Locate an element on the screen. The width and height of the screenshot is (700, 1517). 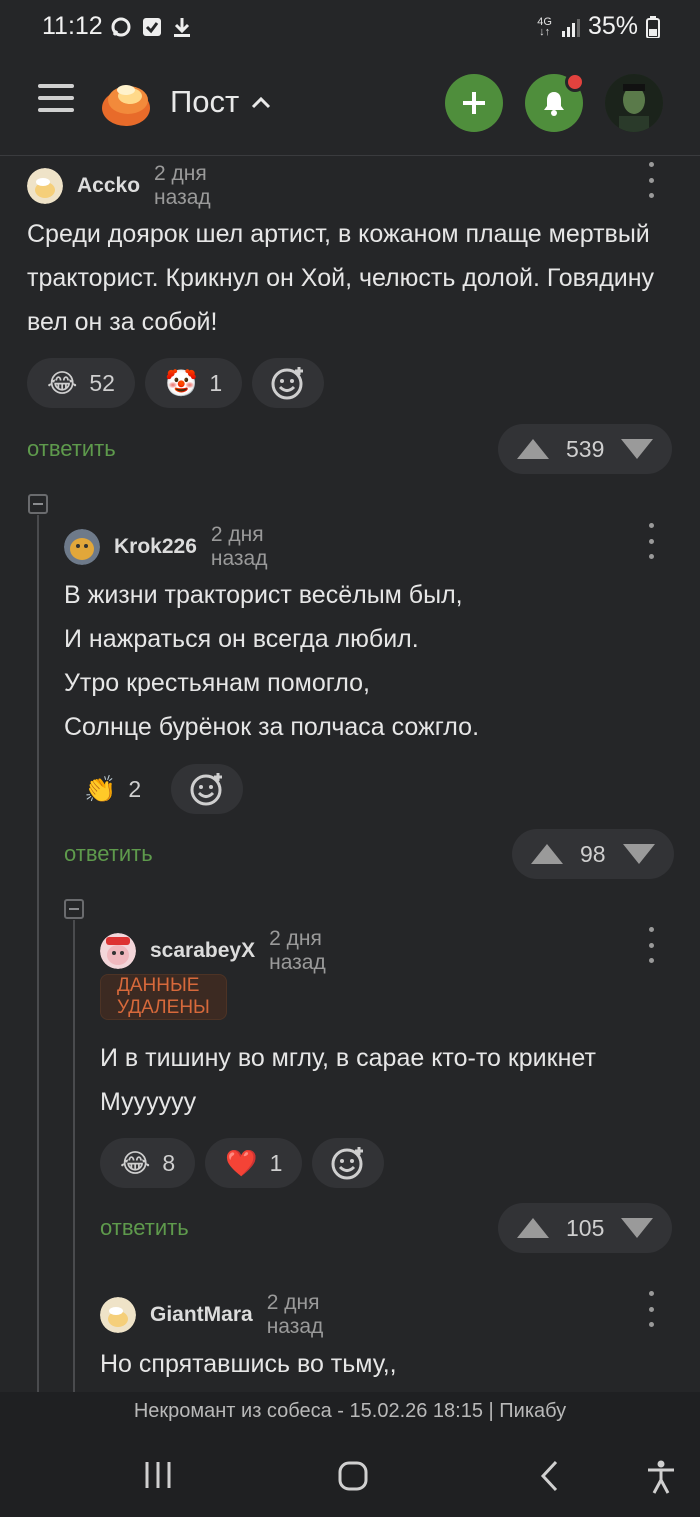
hamburger-menu-icon is located at coordinates (56, 102).